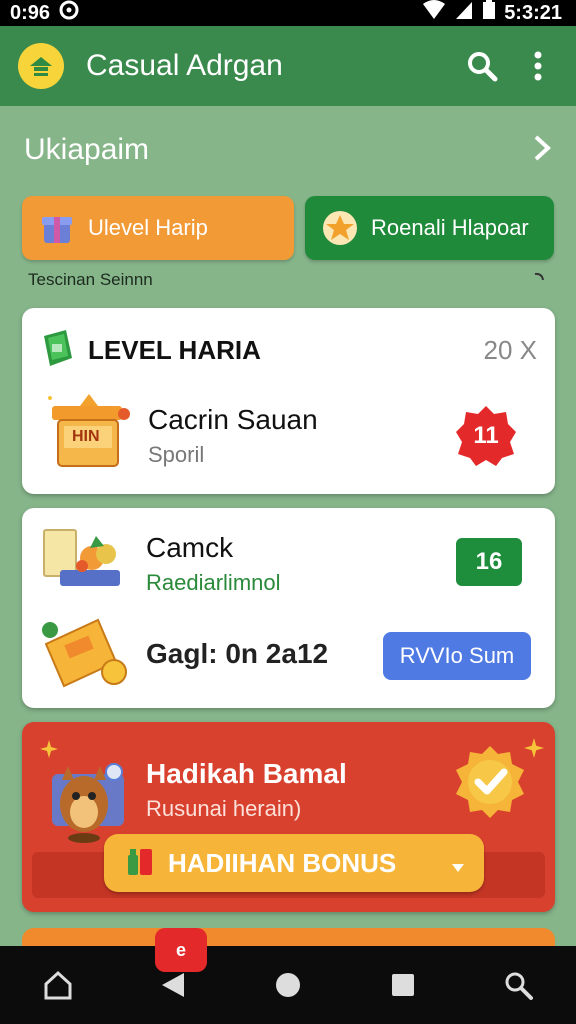 Image resolution: width=576 pixels, height=1024 pixels. What do you see at coordinates (490, 784) in the screenshot?
I see `check-medal-icon` at bounding box center [490, 784].